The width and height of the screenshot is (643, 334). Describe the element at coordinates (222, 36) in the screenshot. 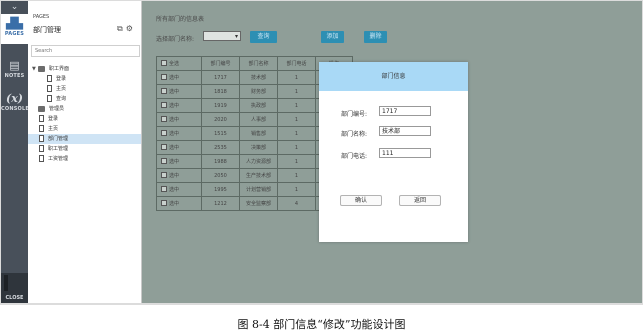

I see `department-select: ▾` at that location.